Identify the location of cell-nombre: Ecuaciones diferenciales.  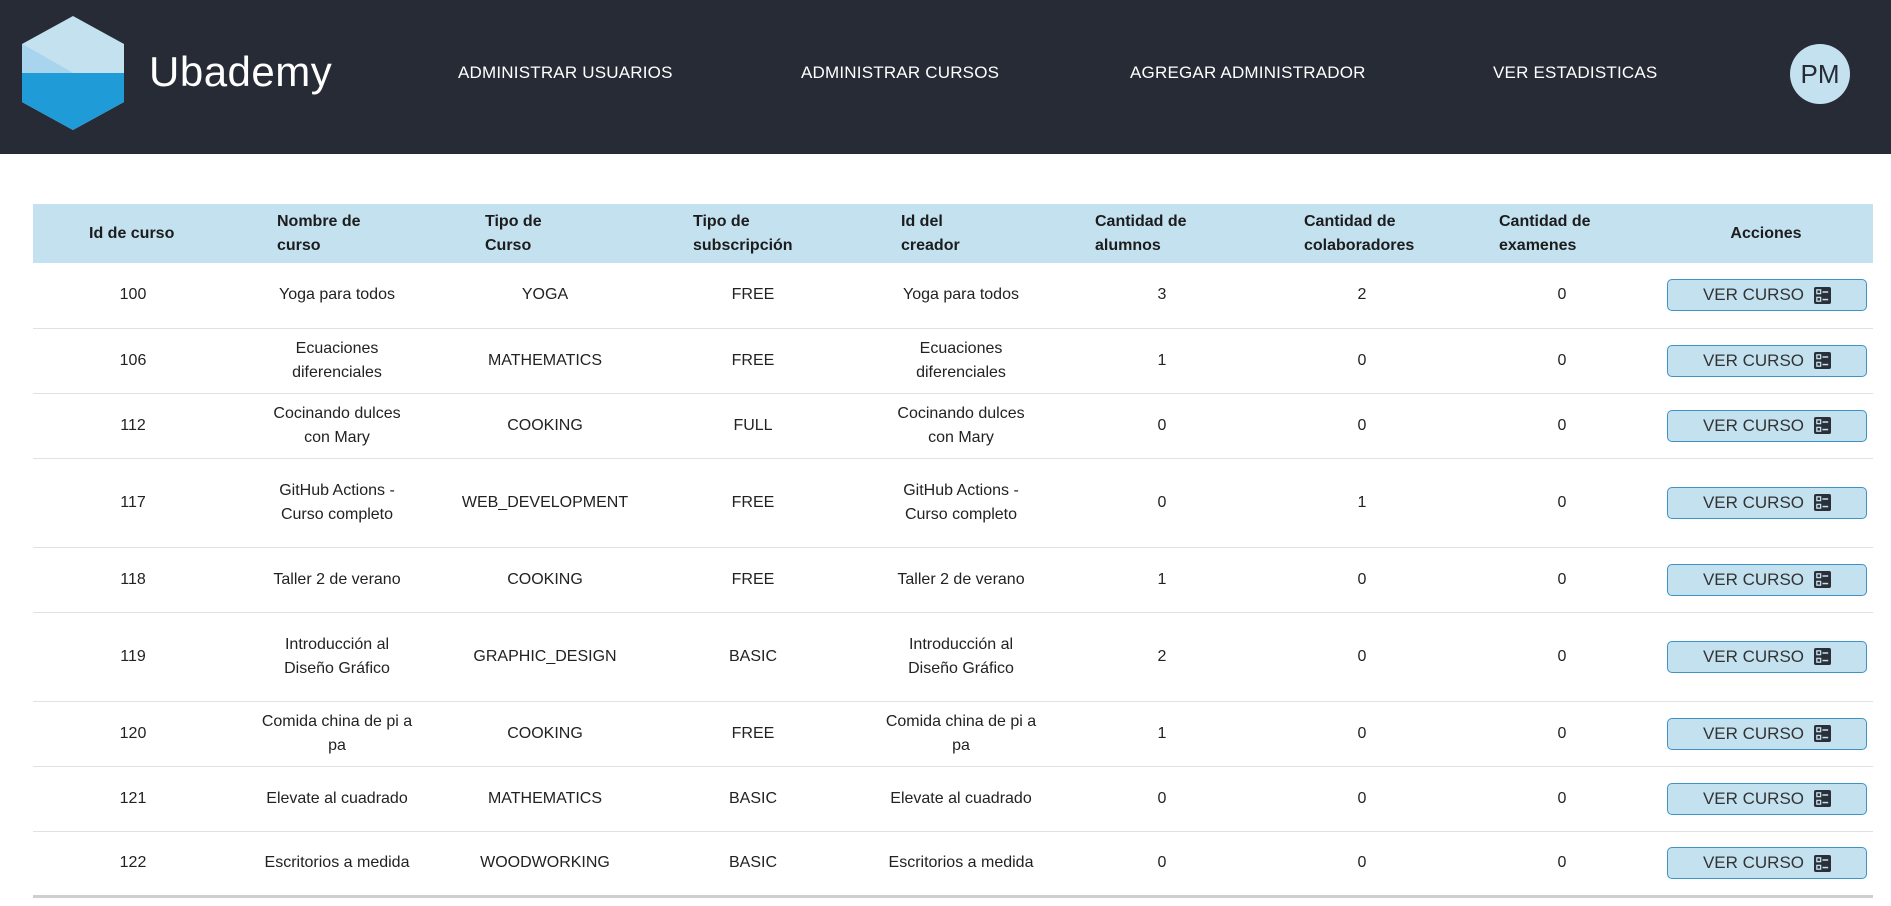
(337, 361).